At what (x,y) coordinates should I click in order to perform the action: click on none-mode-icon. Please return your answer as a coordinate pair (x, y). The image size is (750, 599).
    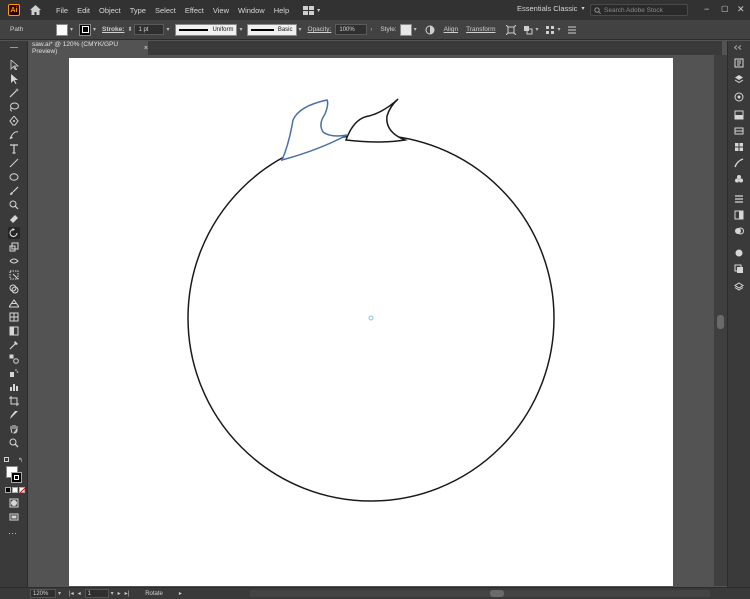
    Looking at the image, I should click on (22, 490).